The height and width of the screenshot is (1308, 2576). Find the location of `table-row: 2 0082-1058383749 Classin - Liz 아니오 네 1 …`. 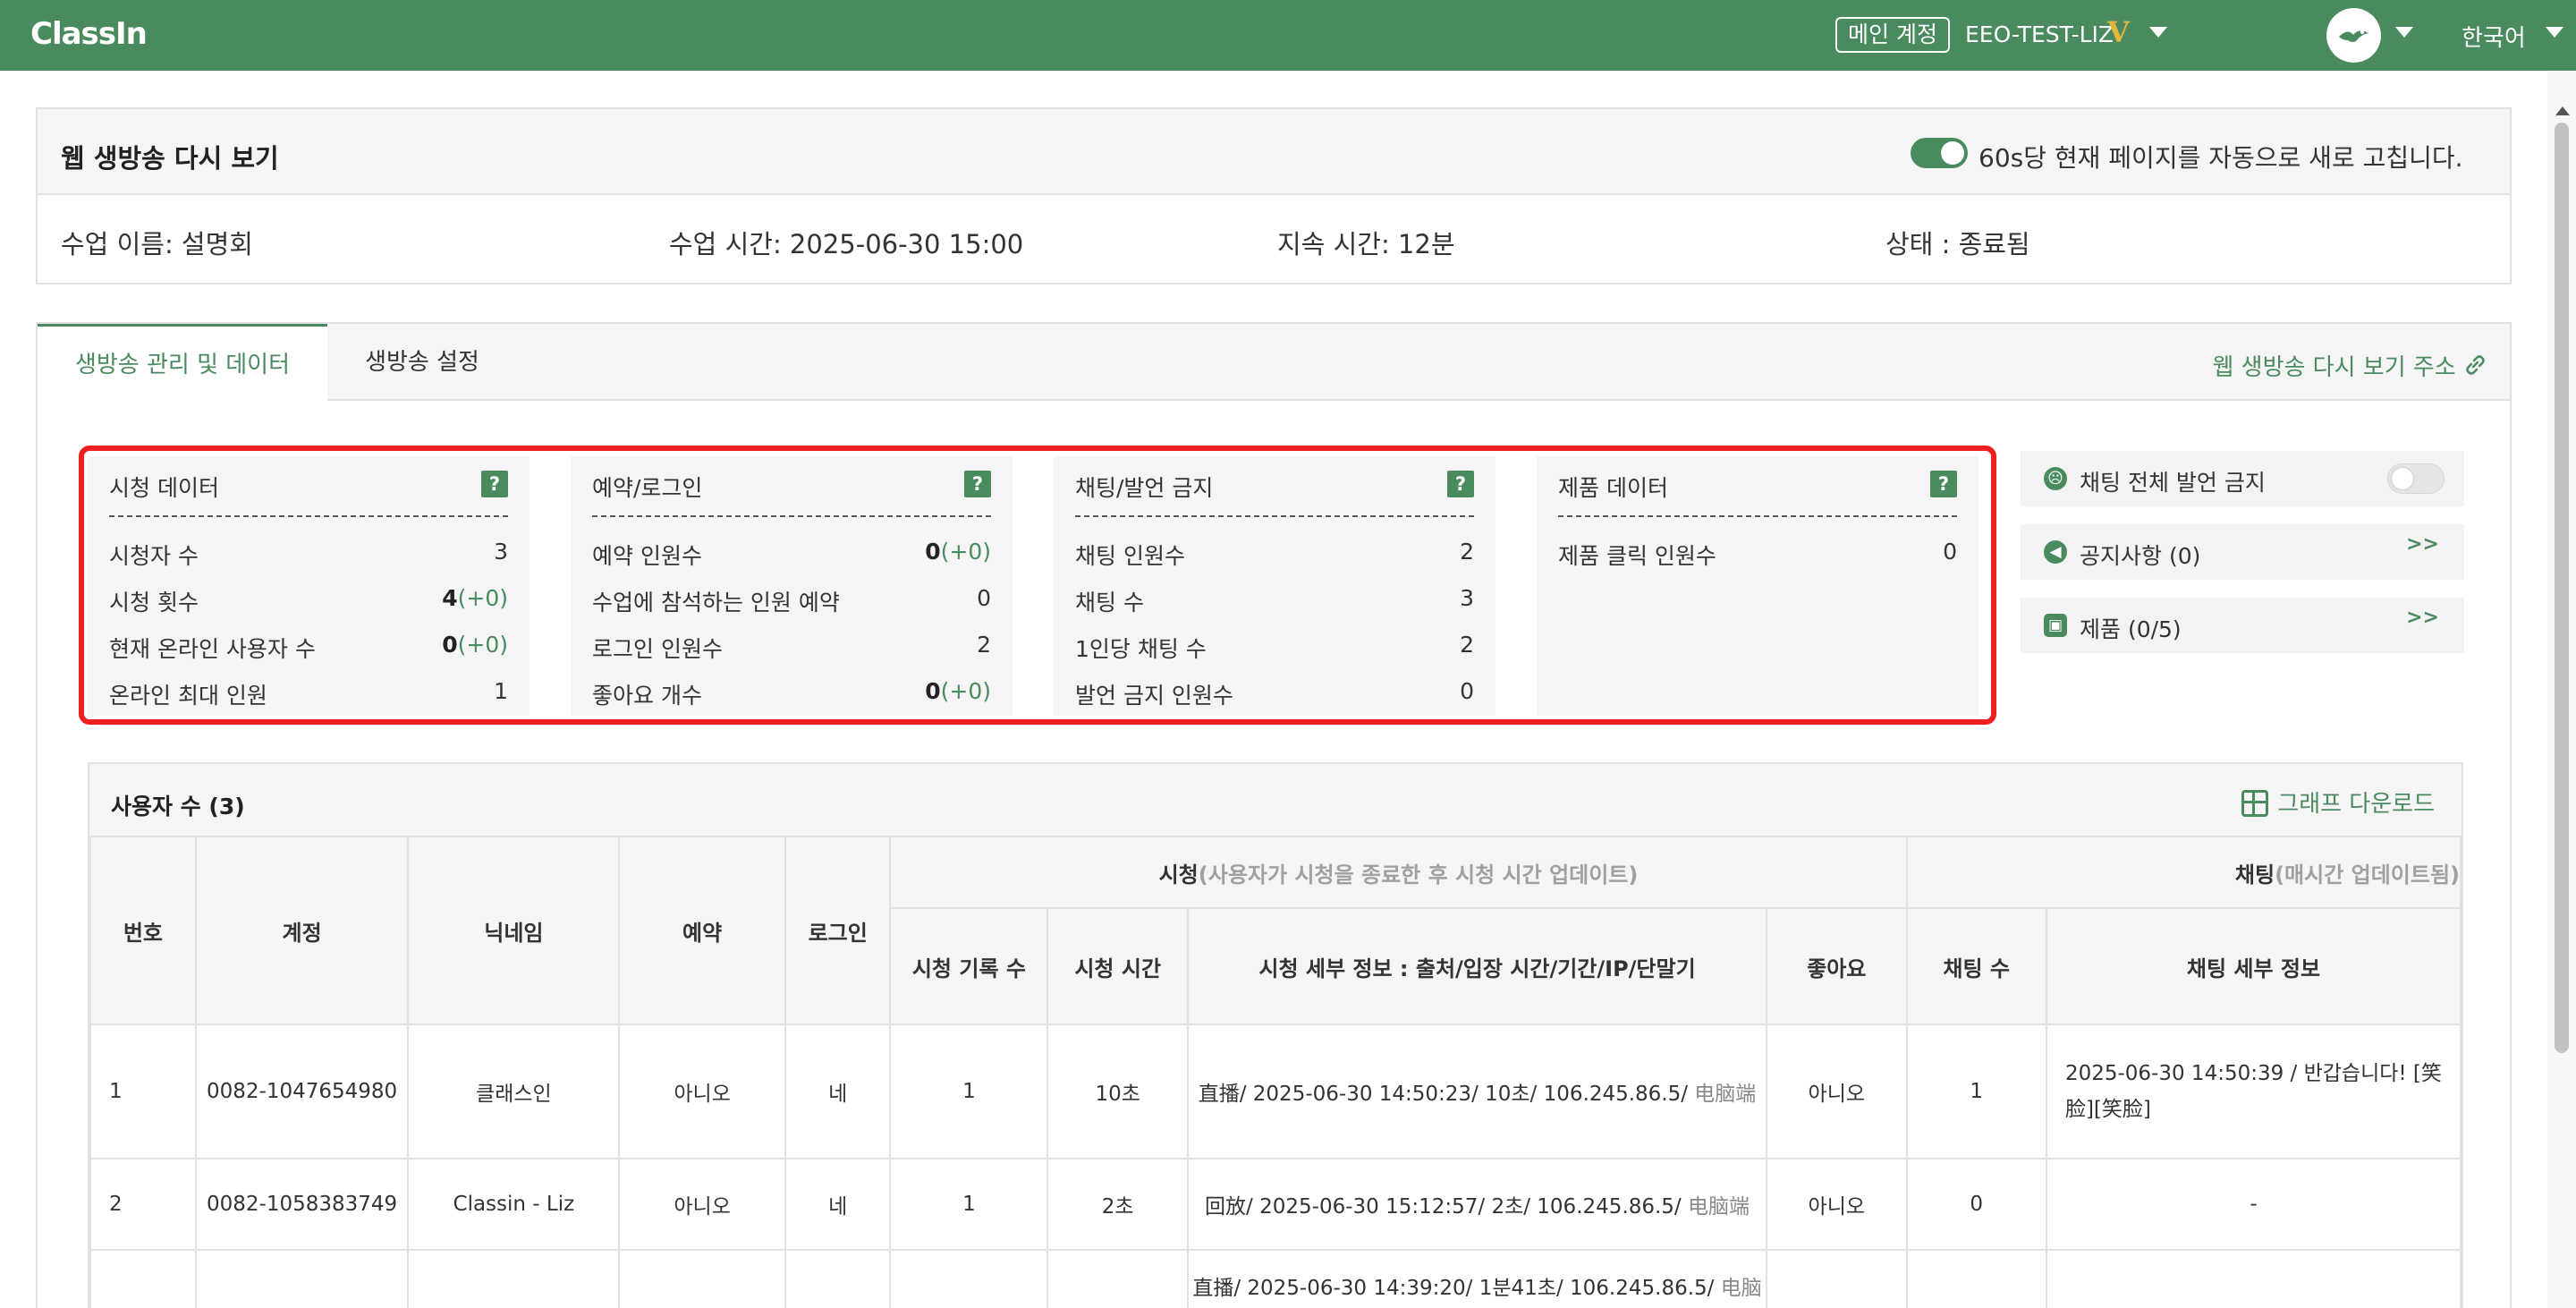

table-row: 2 0082-1058383749 Classin - Liz 아니오 네 1 … is located at coordinates (1275, 1204).